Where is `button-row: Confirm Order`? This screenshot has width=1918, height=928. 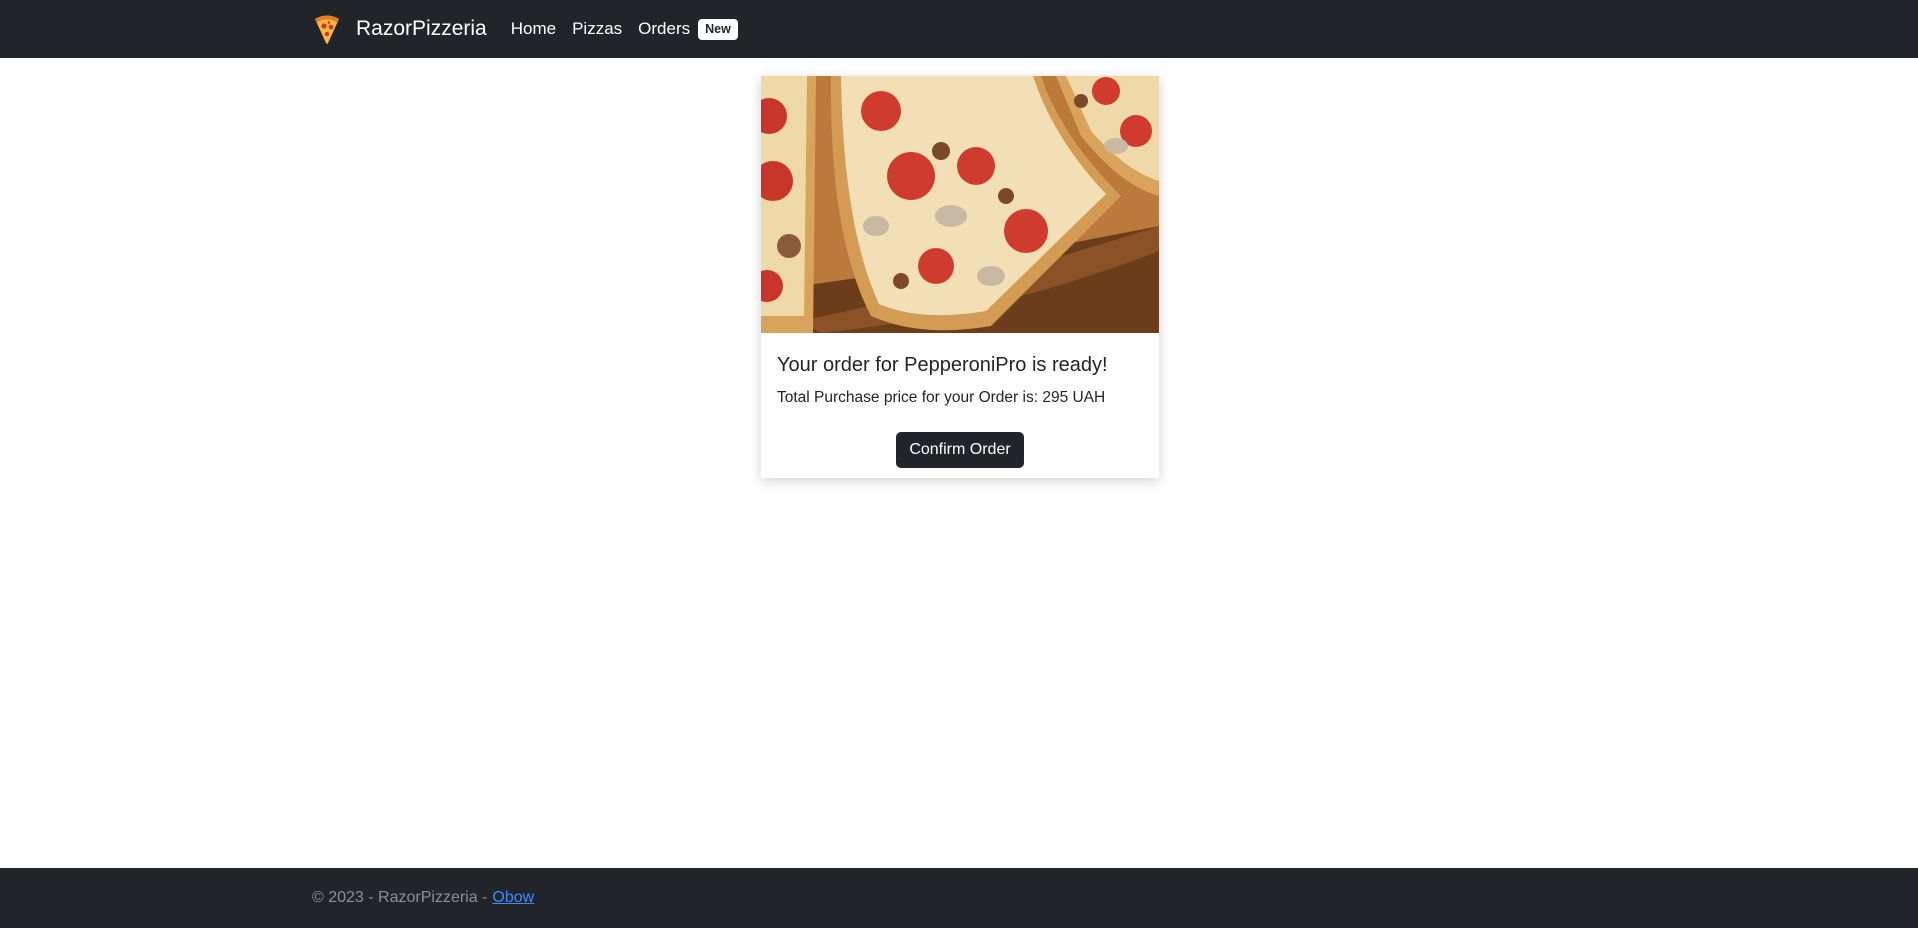
button-row: Confirm Order is located at coordinates (960, 450).